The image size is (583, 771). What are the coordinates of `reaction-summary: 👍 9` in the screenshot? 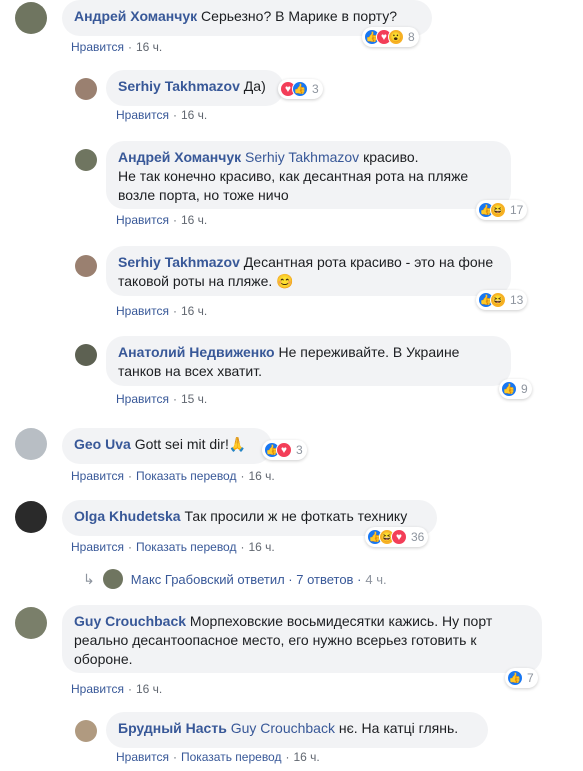 It's located at (515, 389).